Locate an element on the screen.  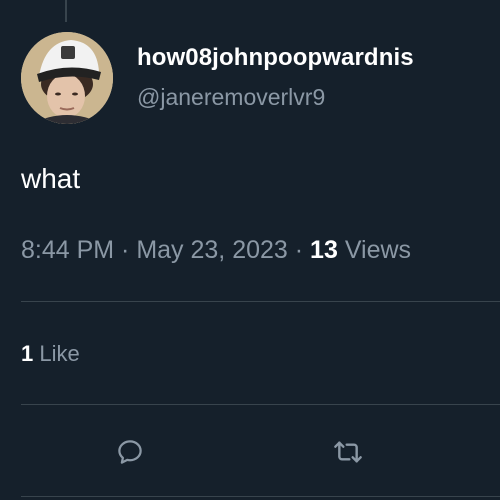
reply-button is located at coordinates (130, 452).